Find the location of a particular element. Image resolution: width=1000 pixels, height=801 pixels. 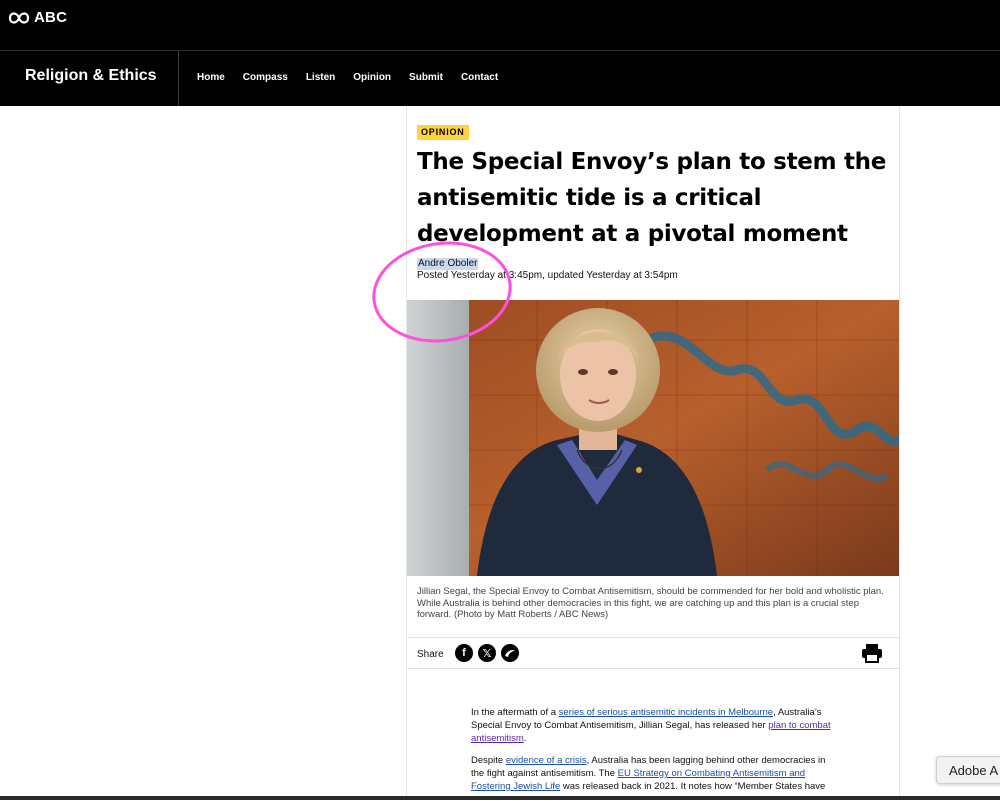

nav-divider is located at coordinates (178, 78).